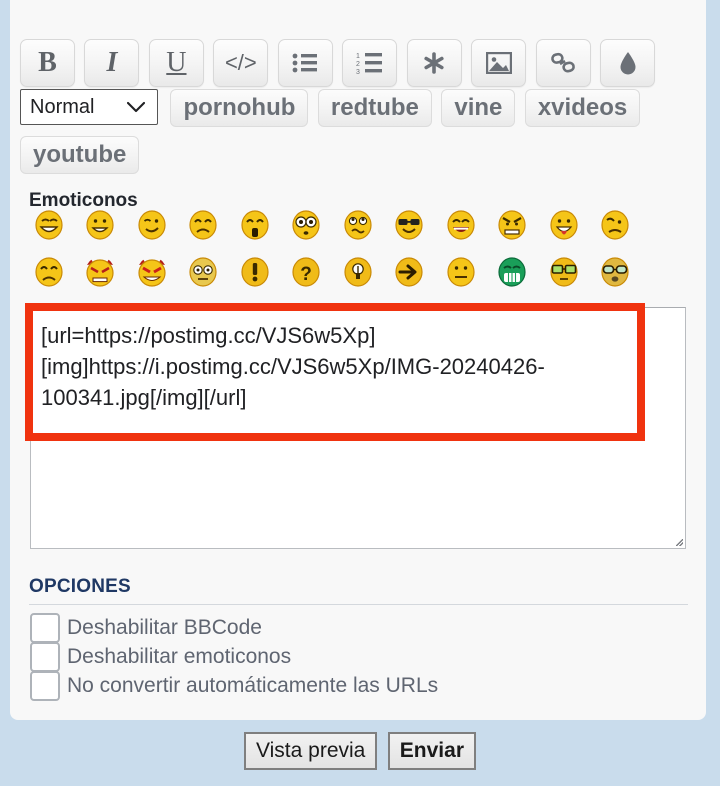 The width and height of the screenshot is (720, 786). What do you see at coordinates (512, 225) in the screenshot?
I see `emoticon-angry-icon` at bounding box center [512, 225].